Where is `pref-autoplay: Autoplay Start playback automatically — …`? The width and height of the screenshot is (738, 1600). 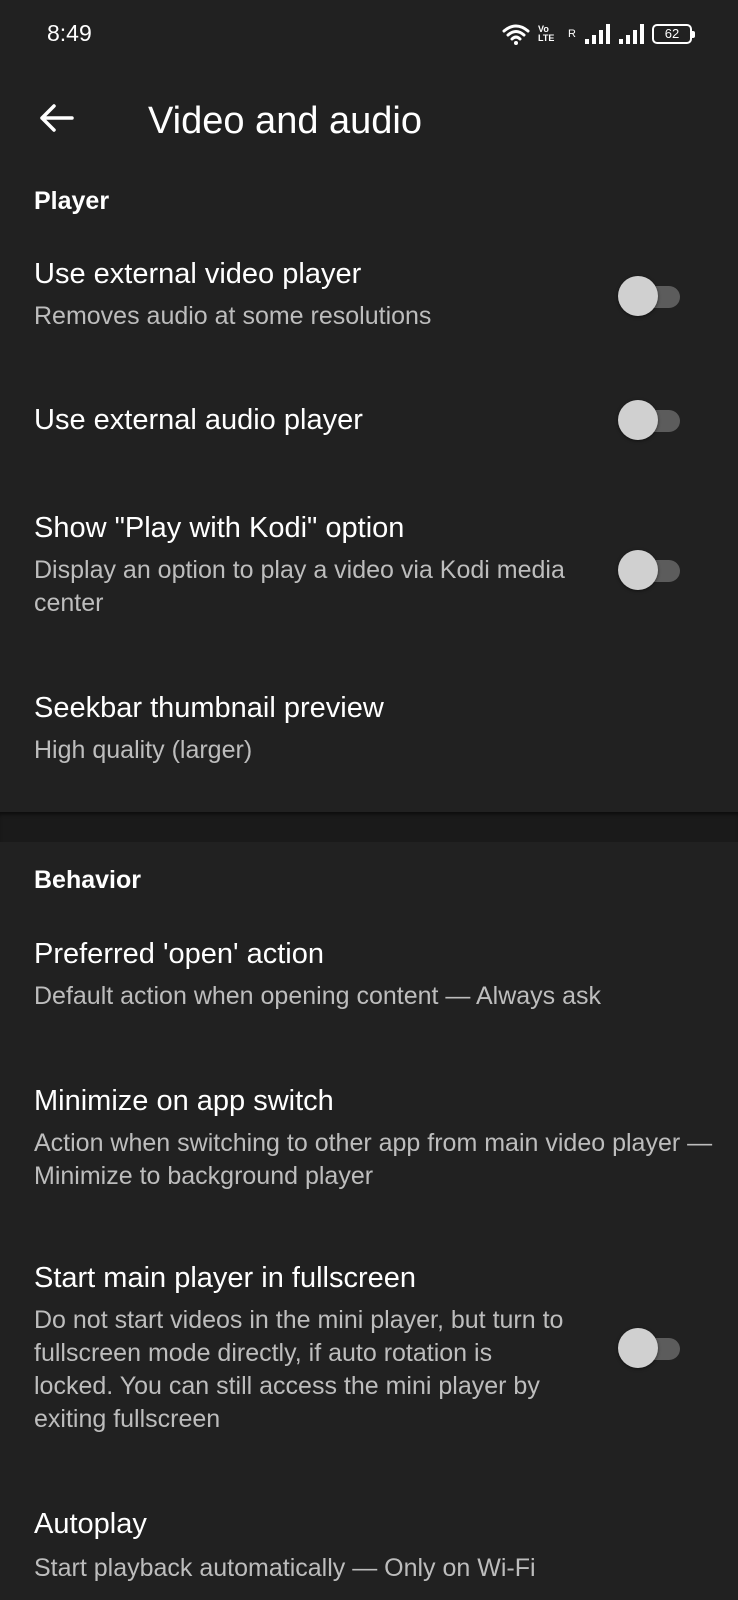 pref-autoplay: Autoplay Start playback automatically — … is located at coordinates (369, 1554).